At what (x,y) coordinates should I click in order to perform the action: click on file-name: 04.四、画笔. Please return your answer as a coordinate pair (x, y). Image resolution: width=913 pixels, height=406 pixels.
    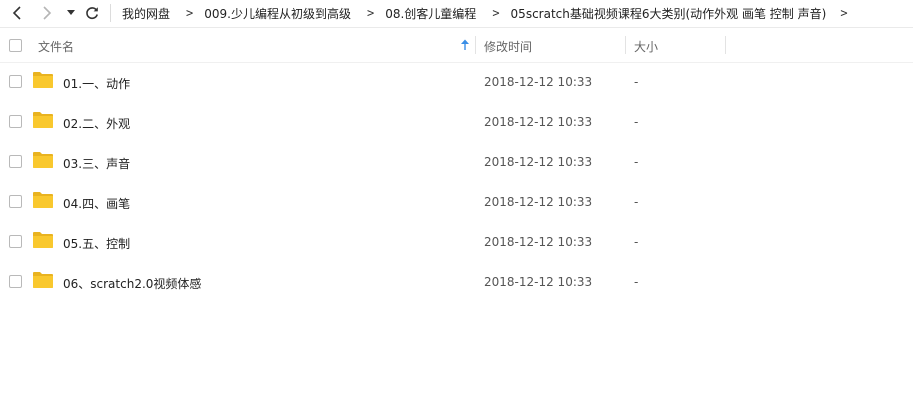
    Looking at the image, I should click on (96, 203).